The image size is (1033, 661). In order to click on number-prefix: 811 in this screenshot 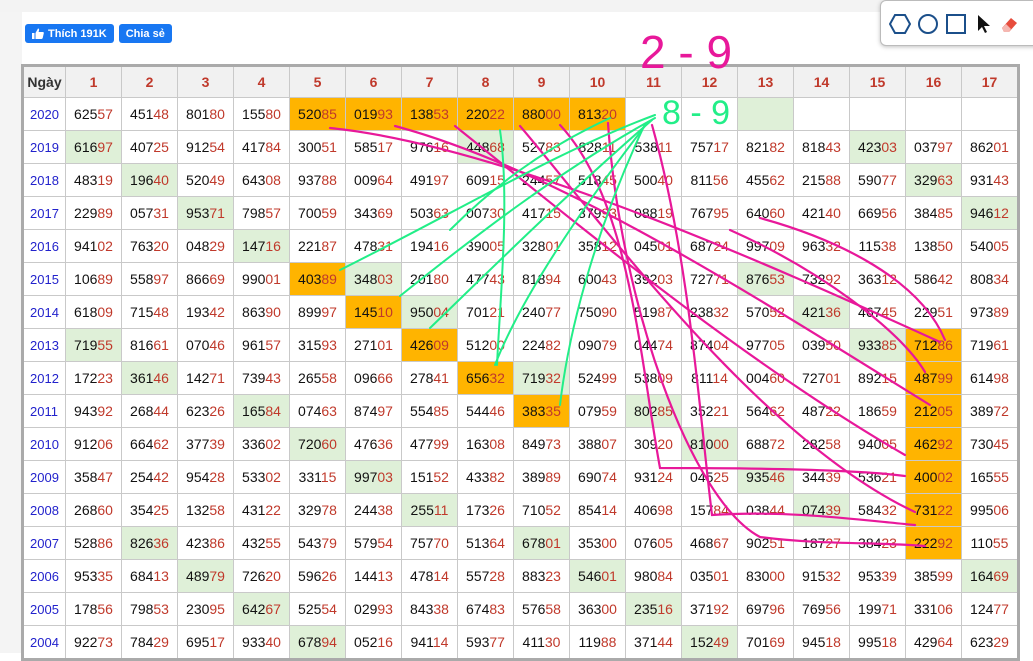, I will do `click(702, 378)`.